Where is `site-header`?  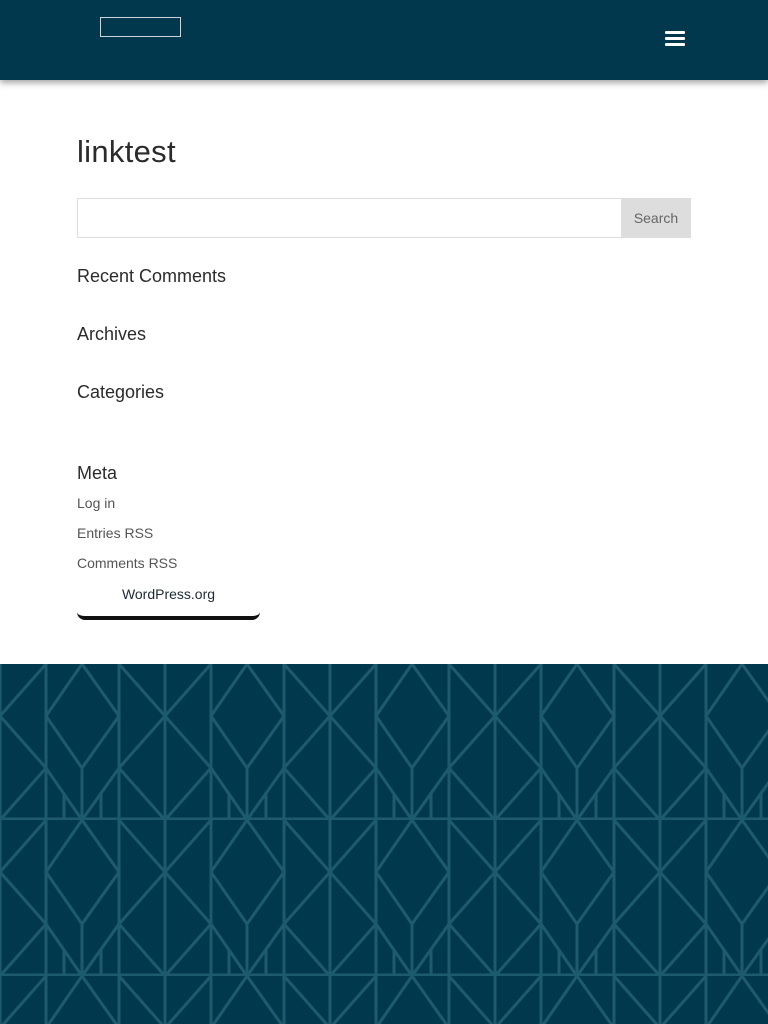 site-header is located at coordinates (384, 40).